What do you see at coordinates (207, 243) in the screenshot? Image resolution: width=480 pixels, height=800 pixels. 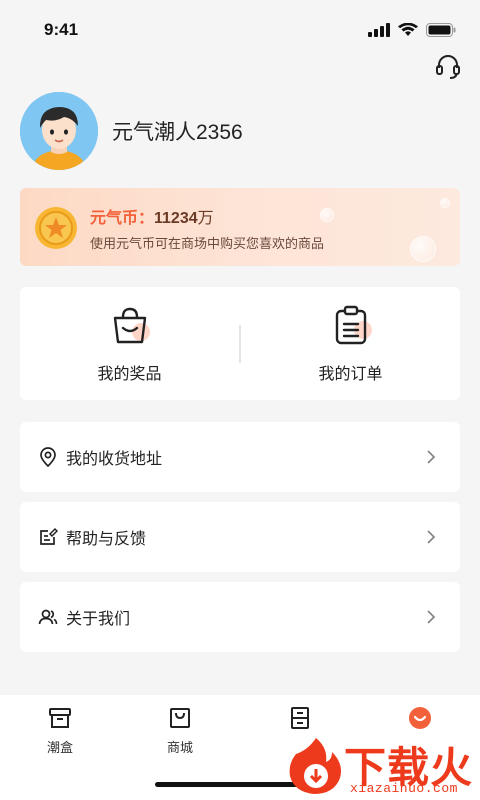 I see `coin-description: 使用元气币可在商场中购买您喜欢的商品` at bounding box center [207, 243].